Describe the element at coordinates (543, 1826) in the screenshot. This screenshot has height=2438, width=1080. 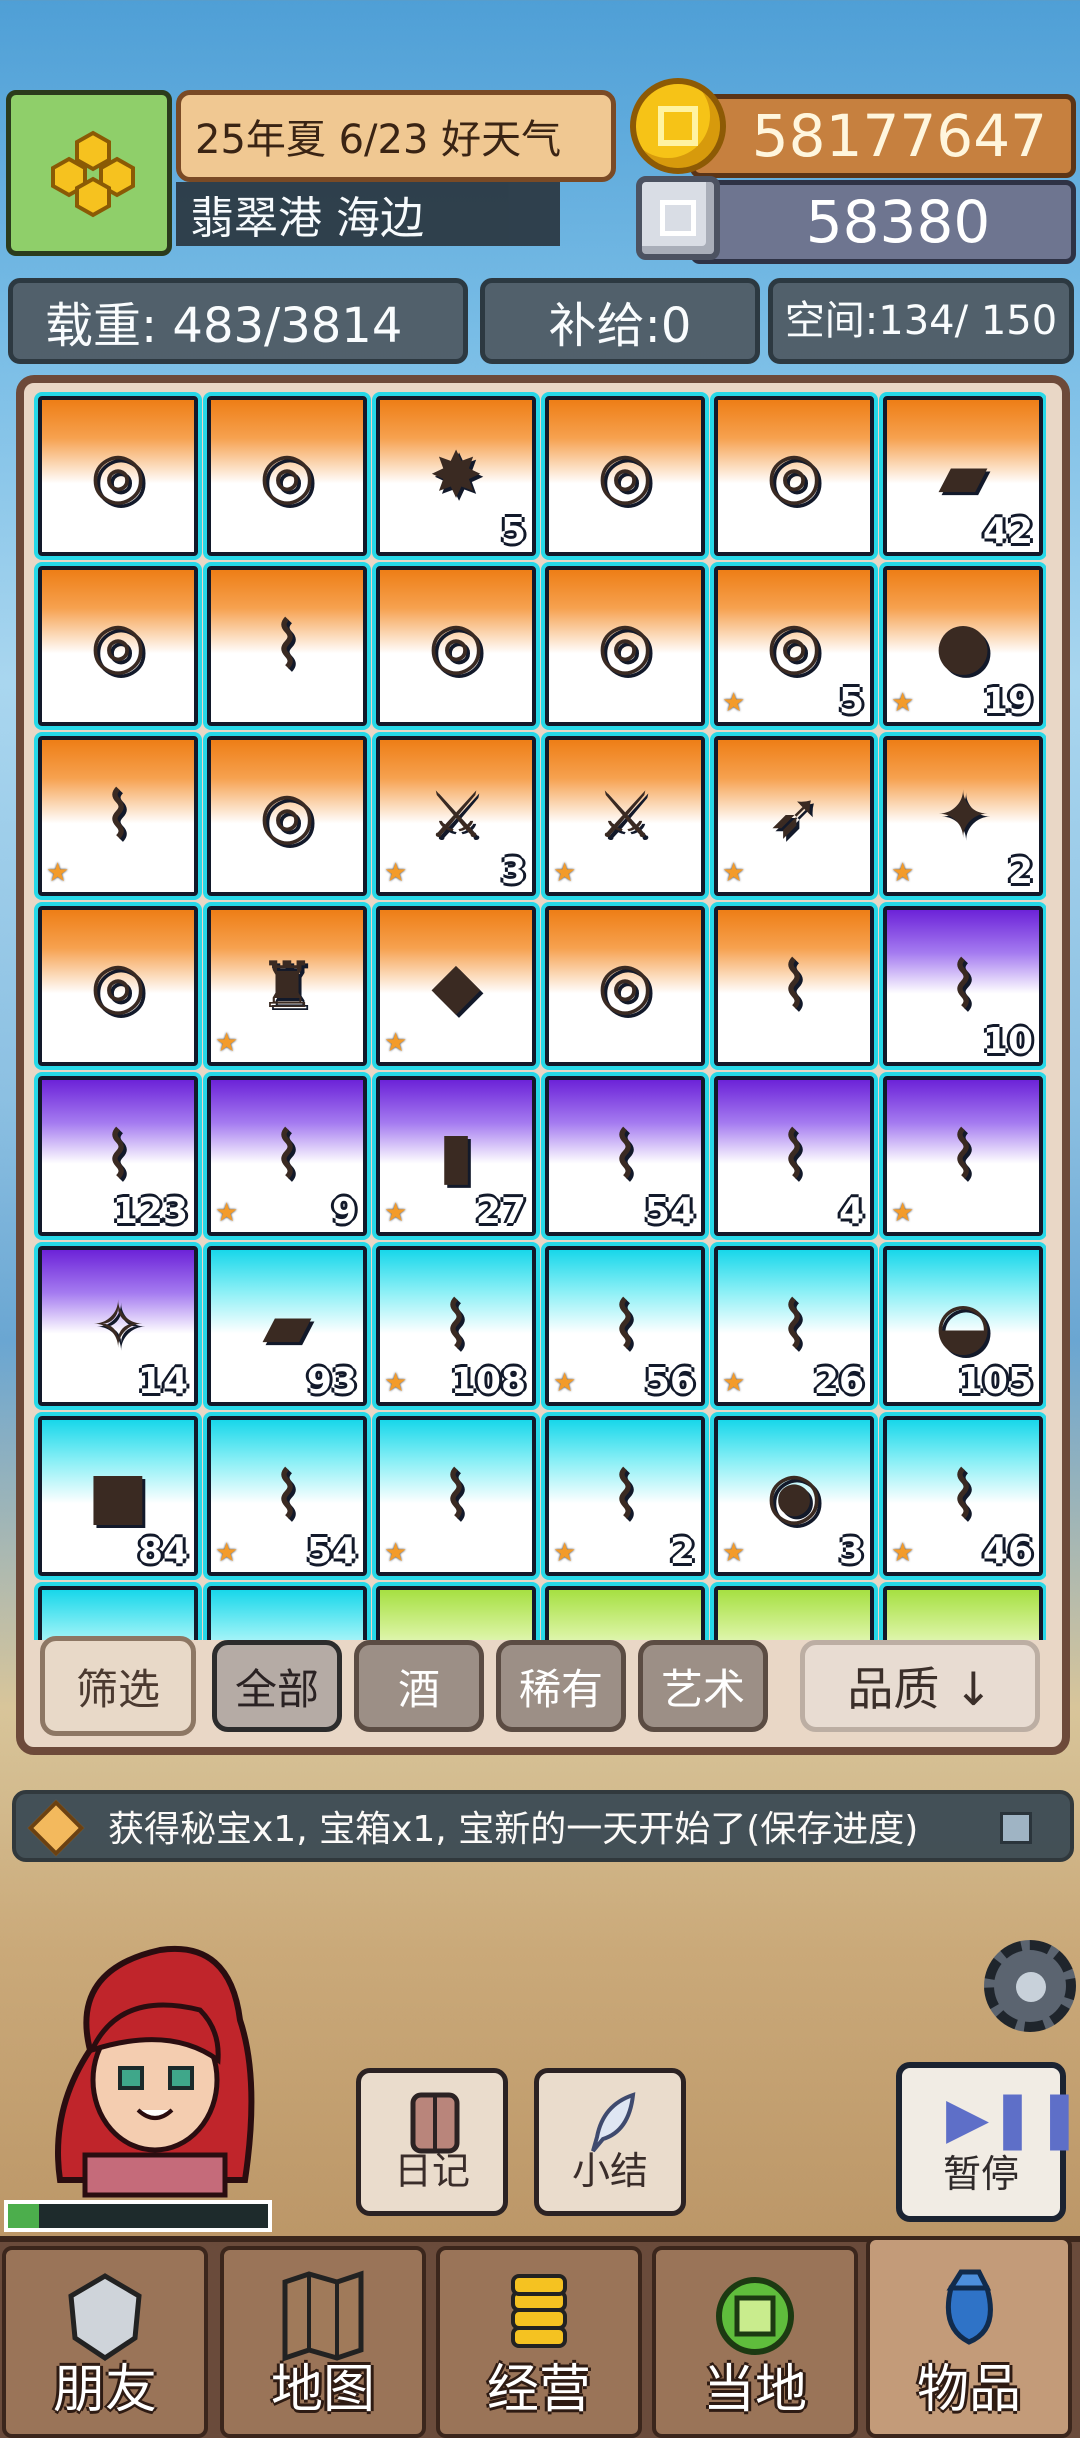
I see `message-log: 获得秘宝x1, 宝箱x1, 宝新的一天开始了(保存进度)` at that location.